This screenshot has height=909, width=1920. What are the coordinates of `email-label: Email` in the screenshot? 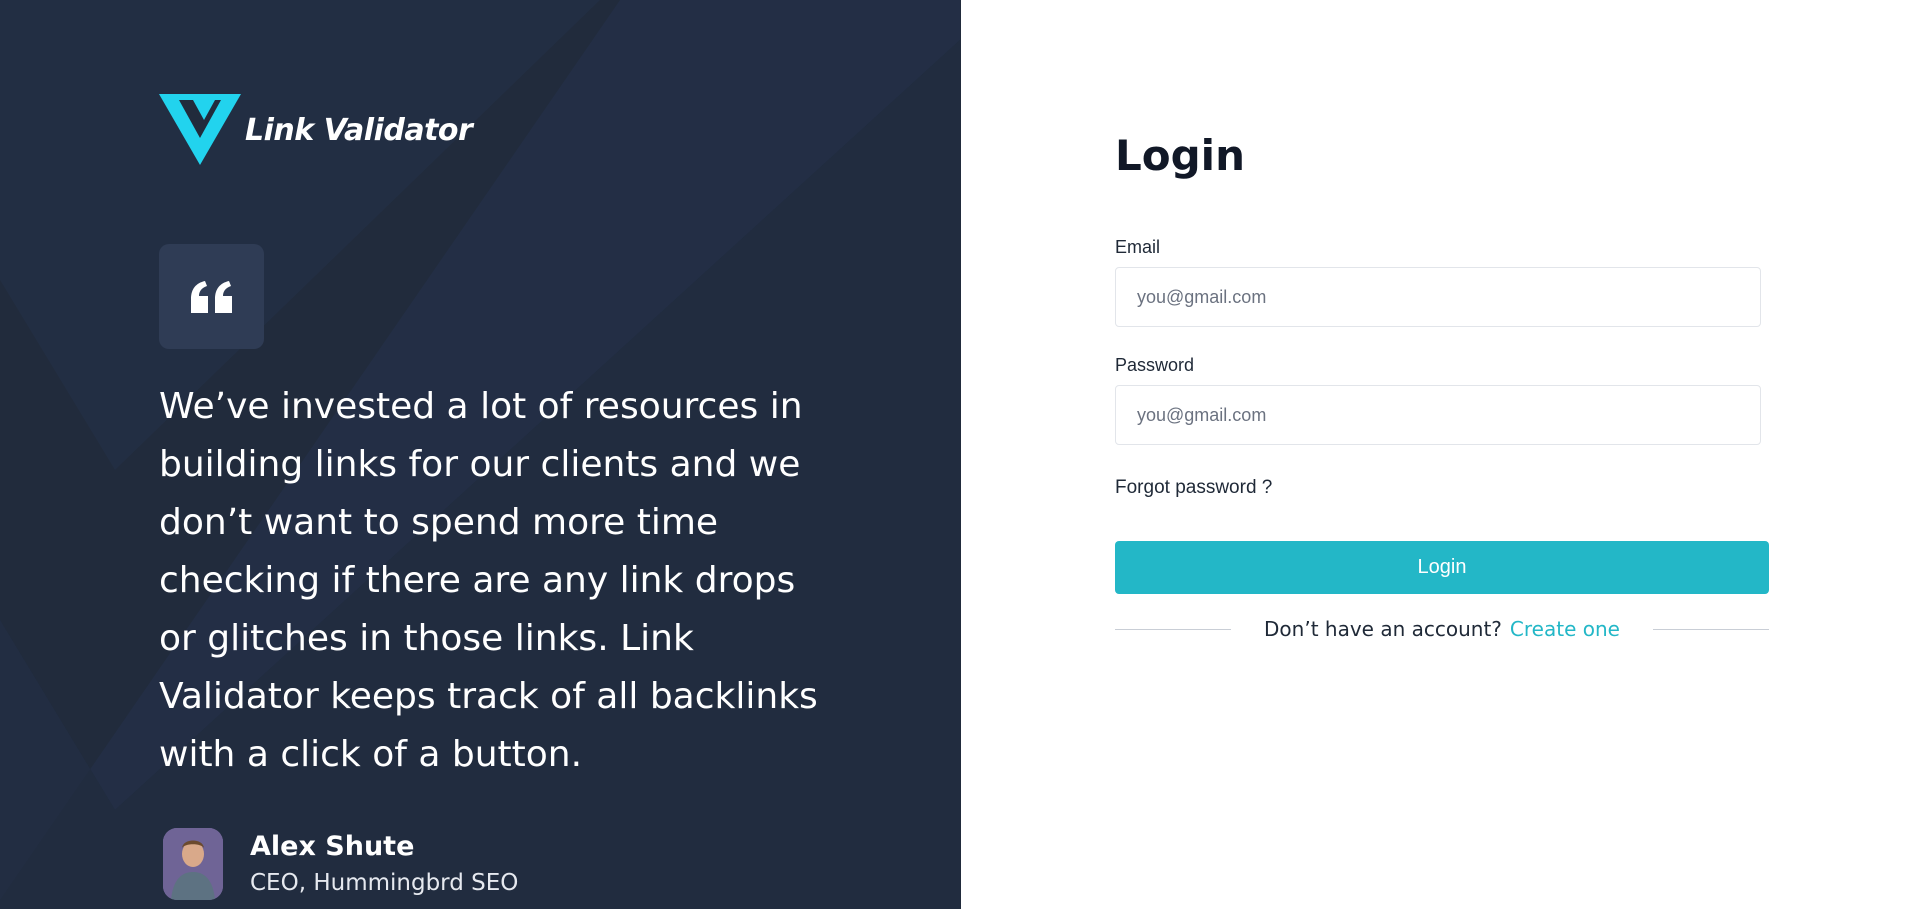 It's located at (1138, 247).